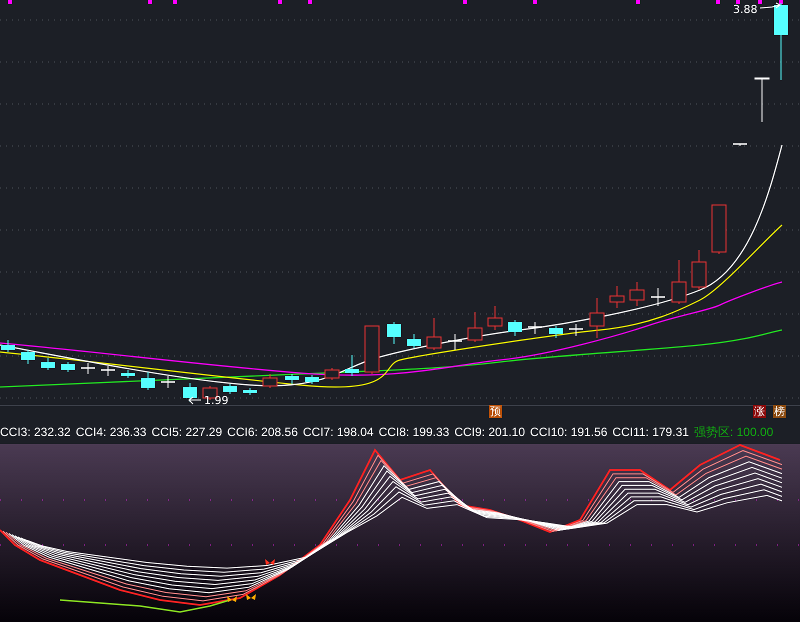  I want to click on indicator-value: CCI8: 199.33, so click(414, 432).